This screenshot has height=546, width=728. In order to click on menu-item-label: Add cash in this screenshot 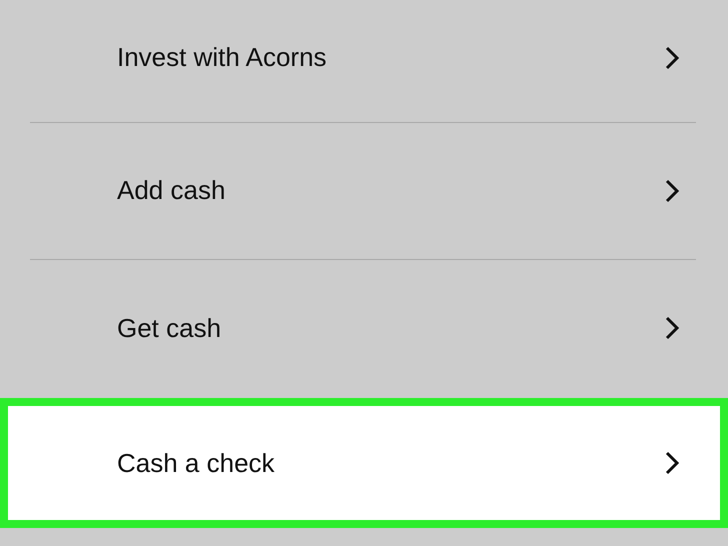, I will do `click(171, 190)`.